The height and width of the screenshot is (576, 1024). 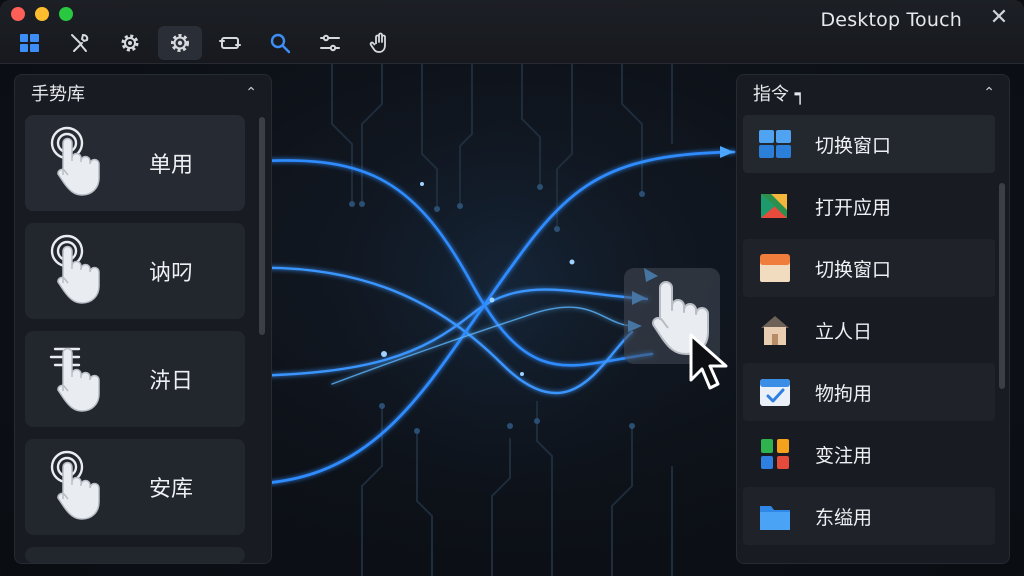 What do you see at coordinates (171, 273) in the screenshot?
I see `gesture-label: 讷叼` at bounding box center [171, 273].